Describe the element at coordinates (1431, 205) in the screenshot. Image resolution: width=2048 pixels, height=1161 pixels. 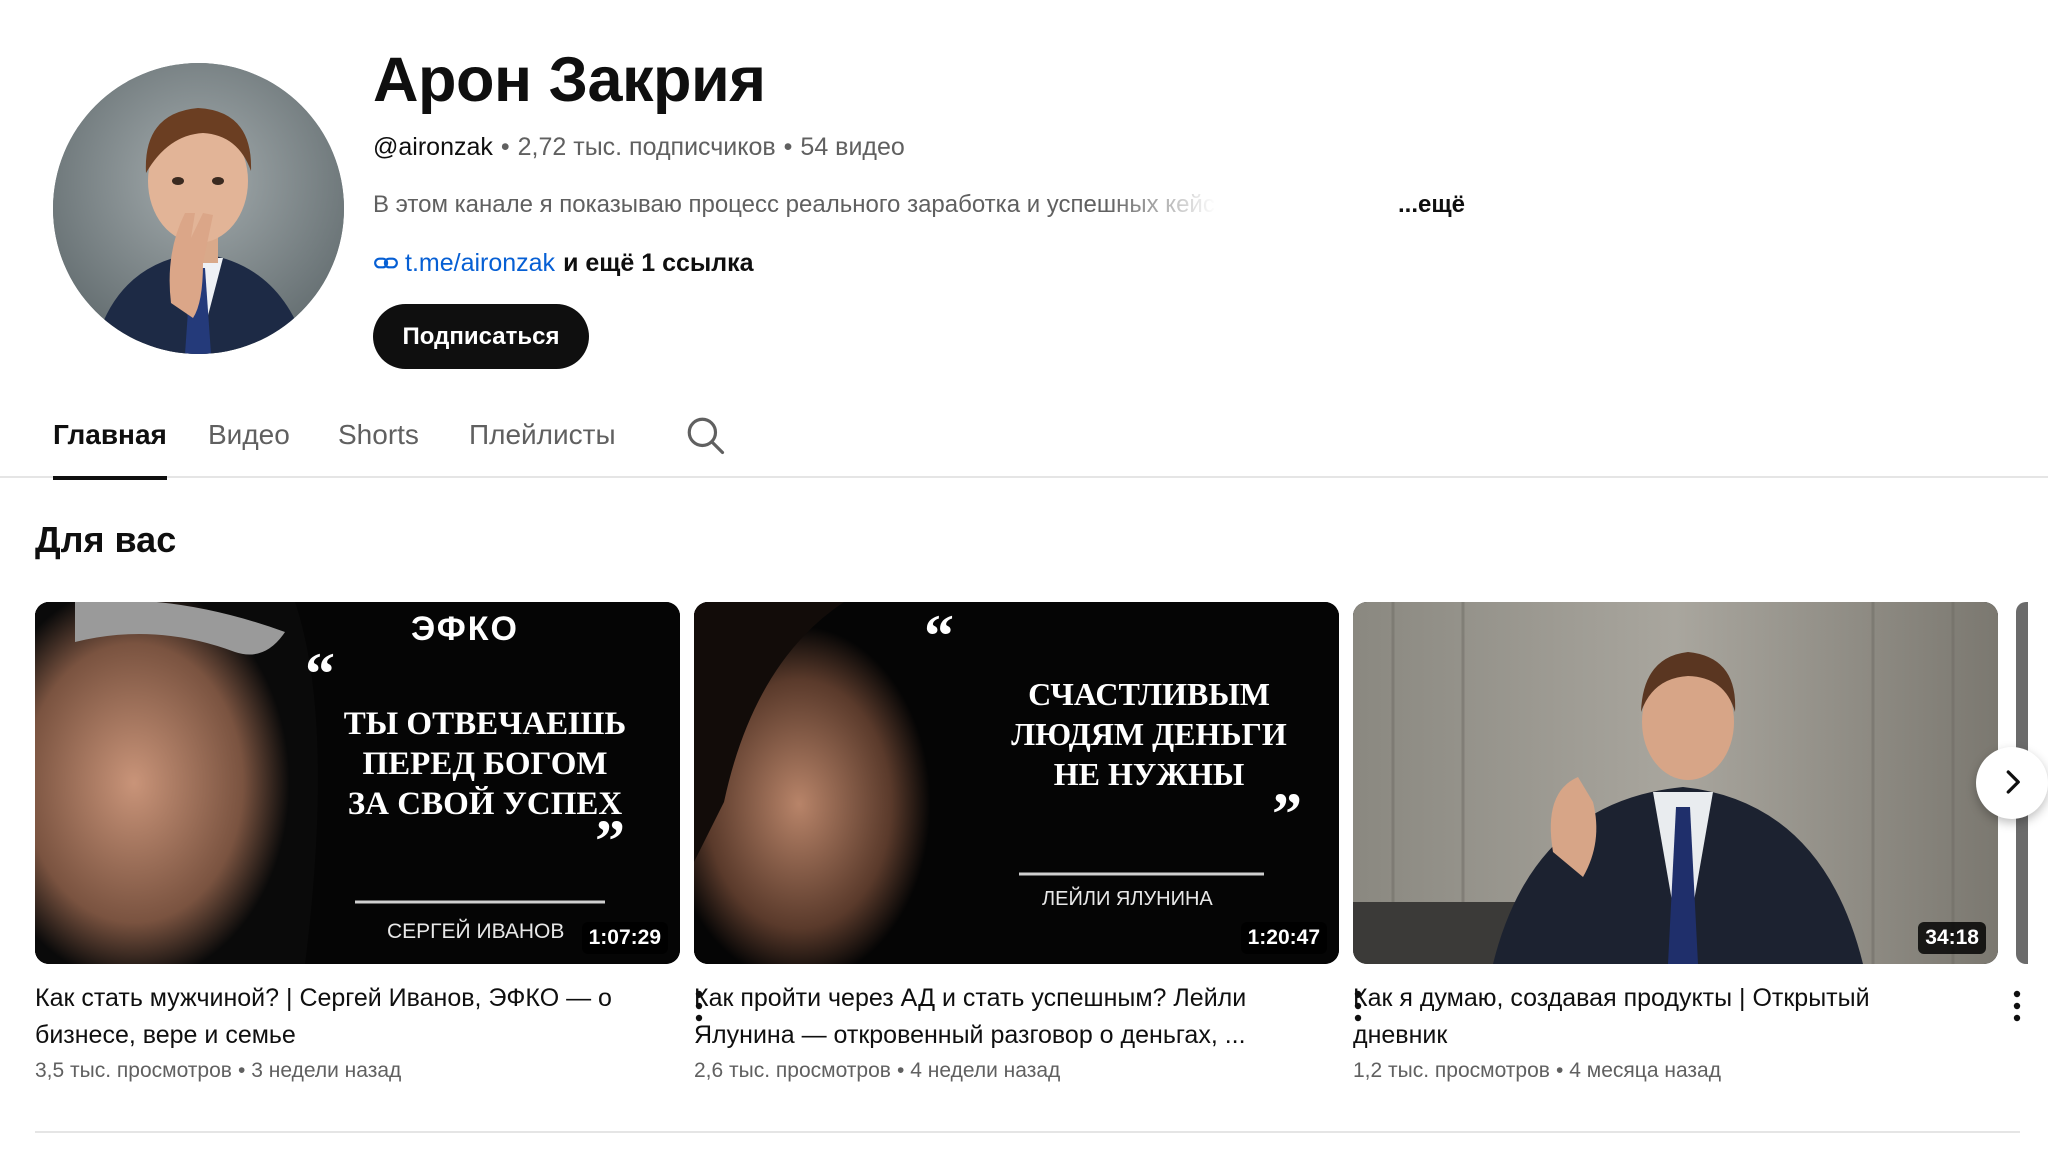
I see `description-more-link: ...ещё` at that location.